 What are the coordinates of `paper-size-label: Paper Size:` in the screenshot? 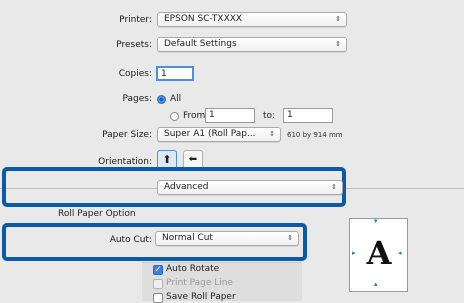 It's located at (127, 135).